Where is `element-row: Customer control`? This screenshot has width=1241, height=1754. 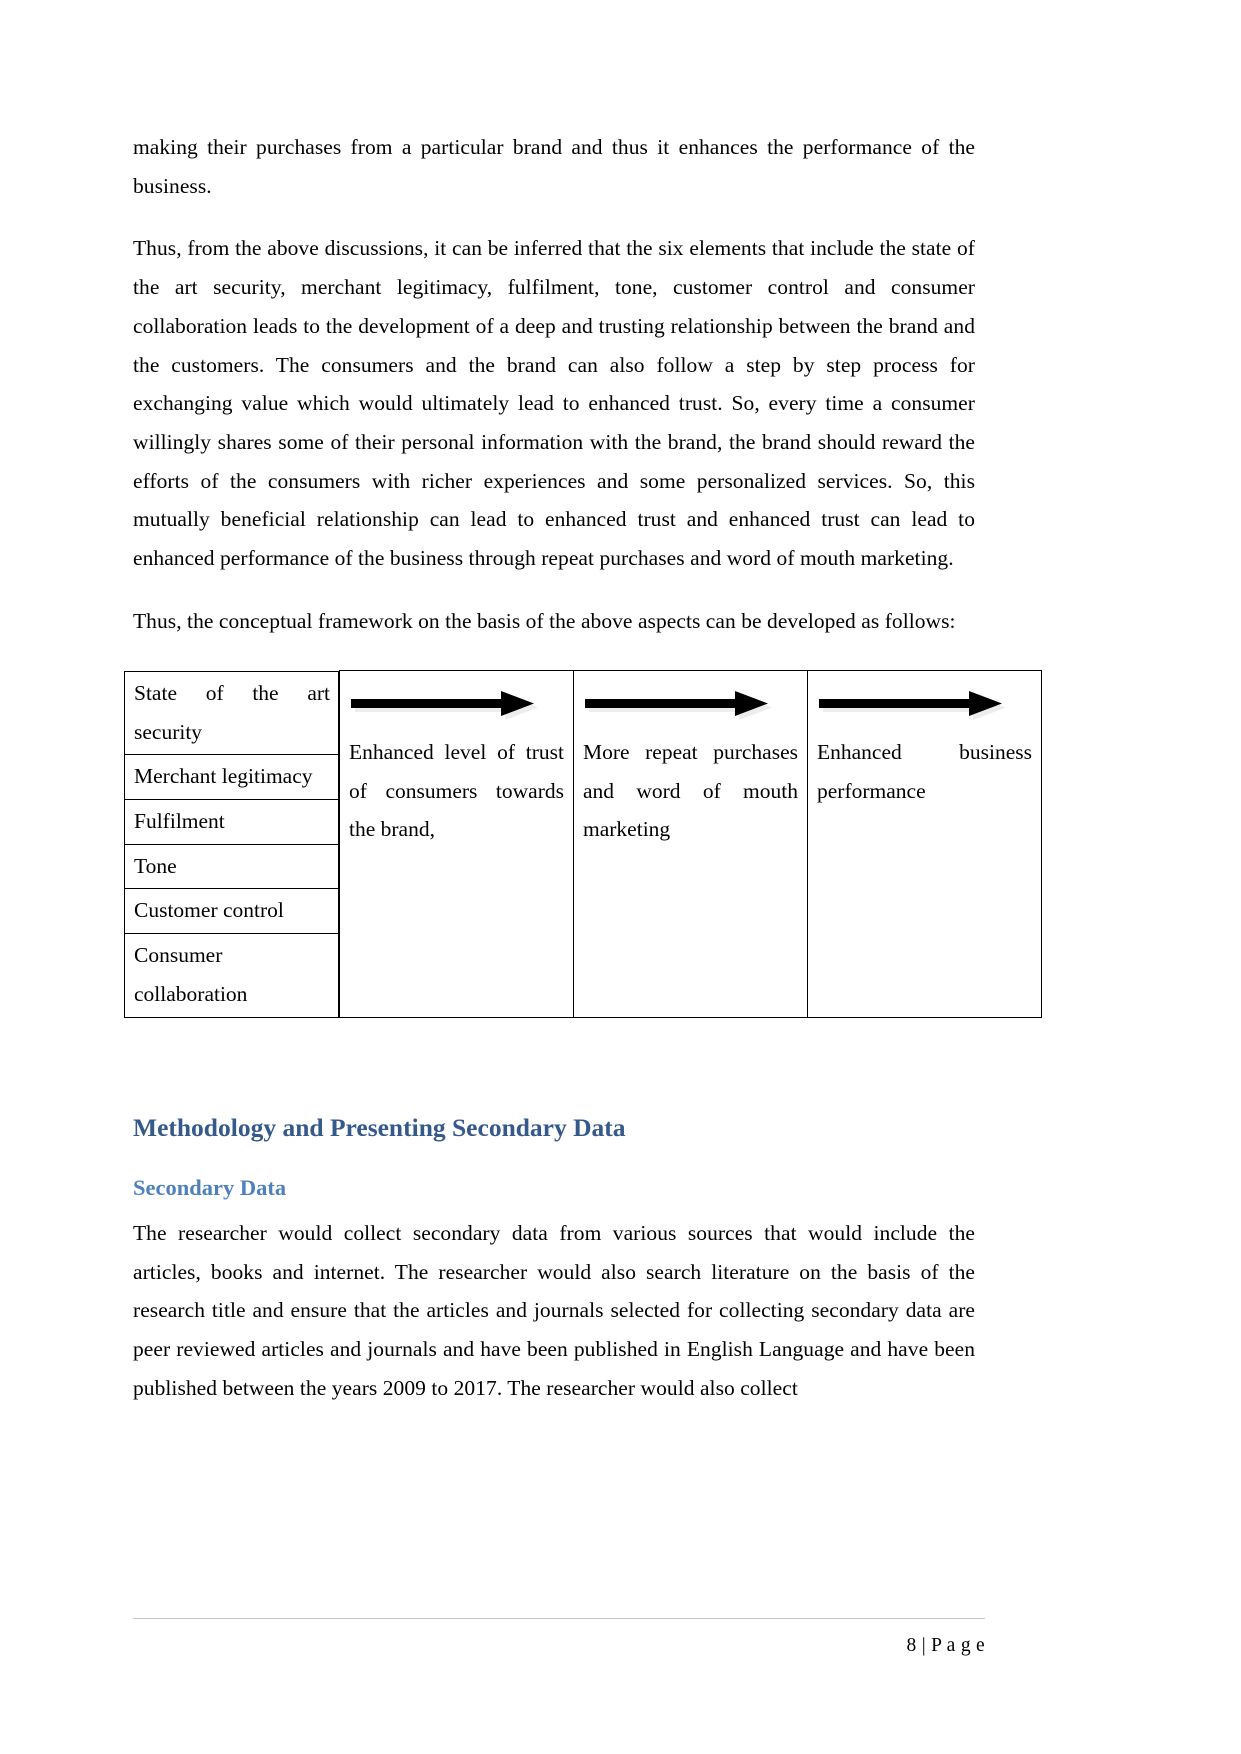
element-row: Customer control is located at coordinates (231, 911).